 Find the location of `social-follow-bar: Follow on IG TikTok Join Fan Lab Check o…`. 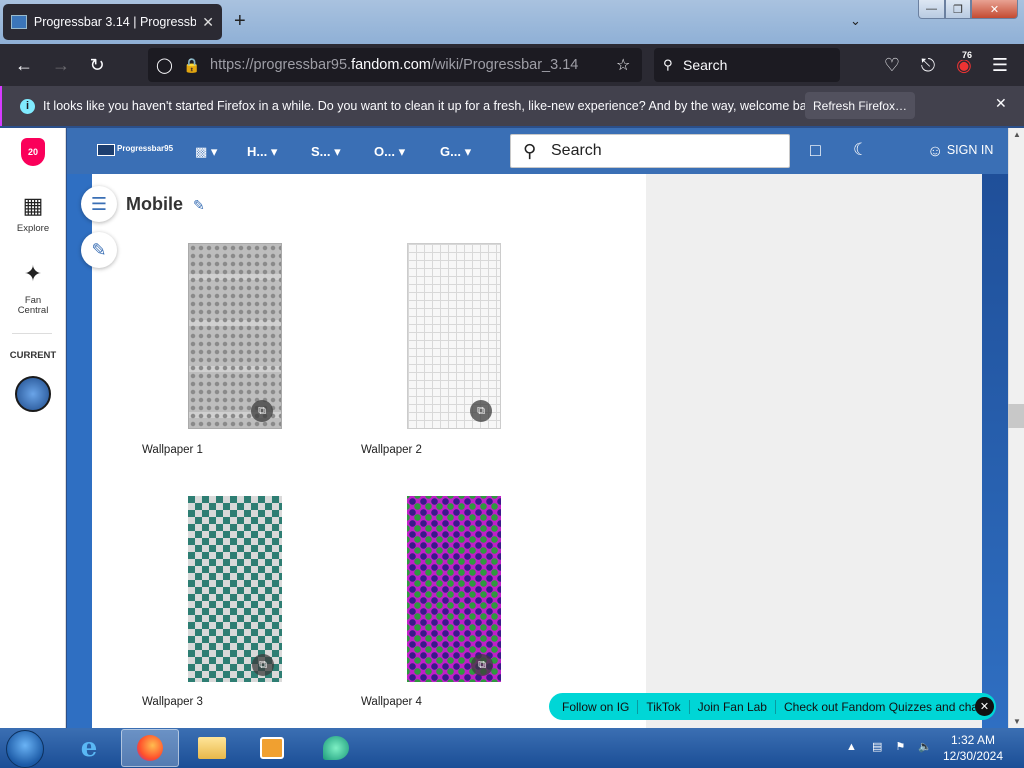

social-follow-bar: Follow on IG TikTok Join Fan Lab Check o… is located at coordinates (772, 706).